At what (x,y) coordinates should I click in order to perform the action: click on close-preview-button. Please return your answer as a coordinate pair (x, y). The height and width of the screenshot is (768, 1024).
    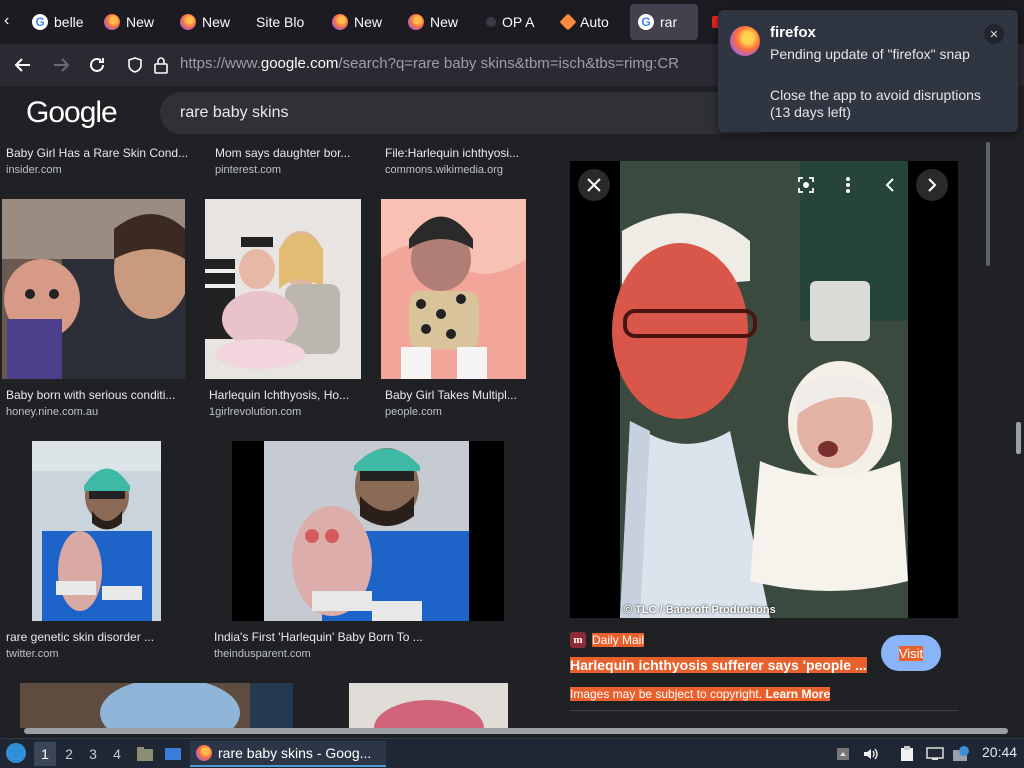
    Looking at the image, I should click on (594, 185).